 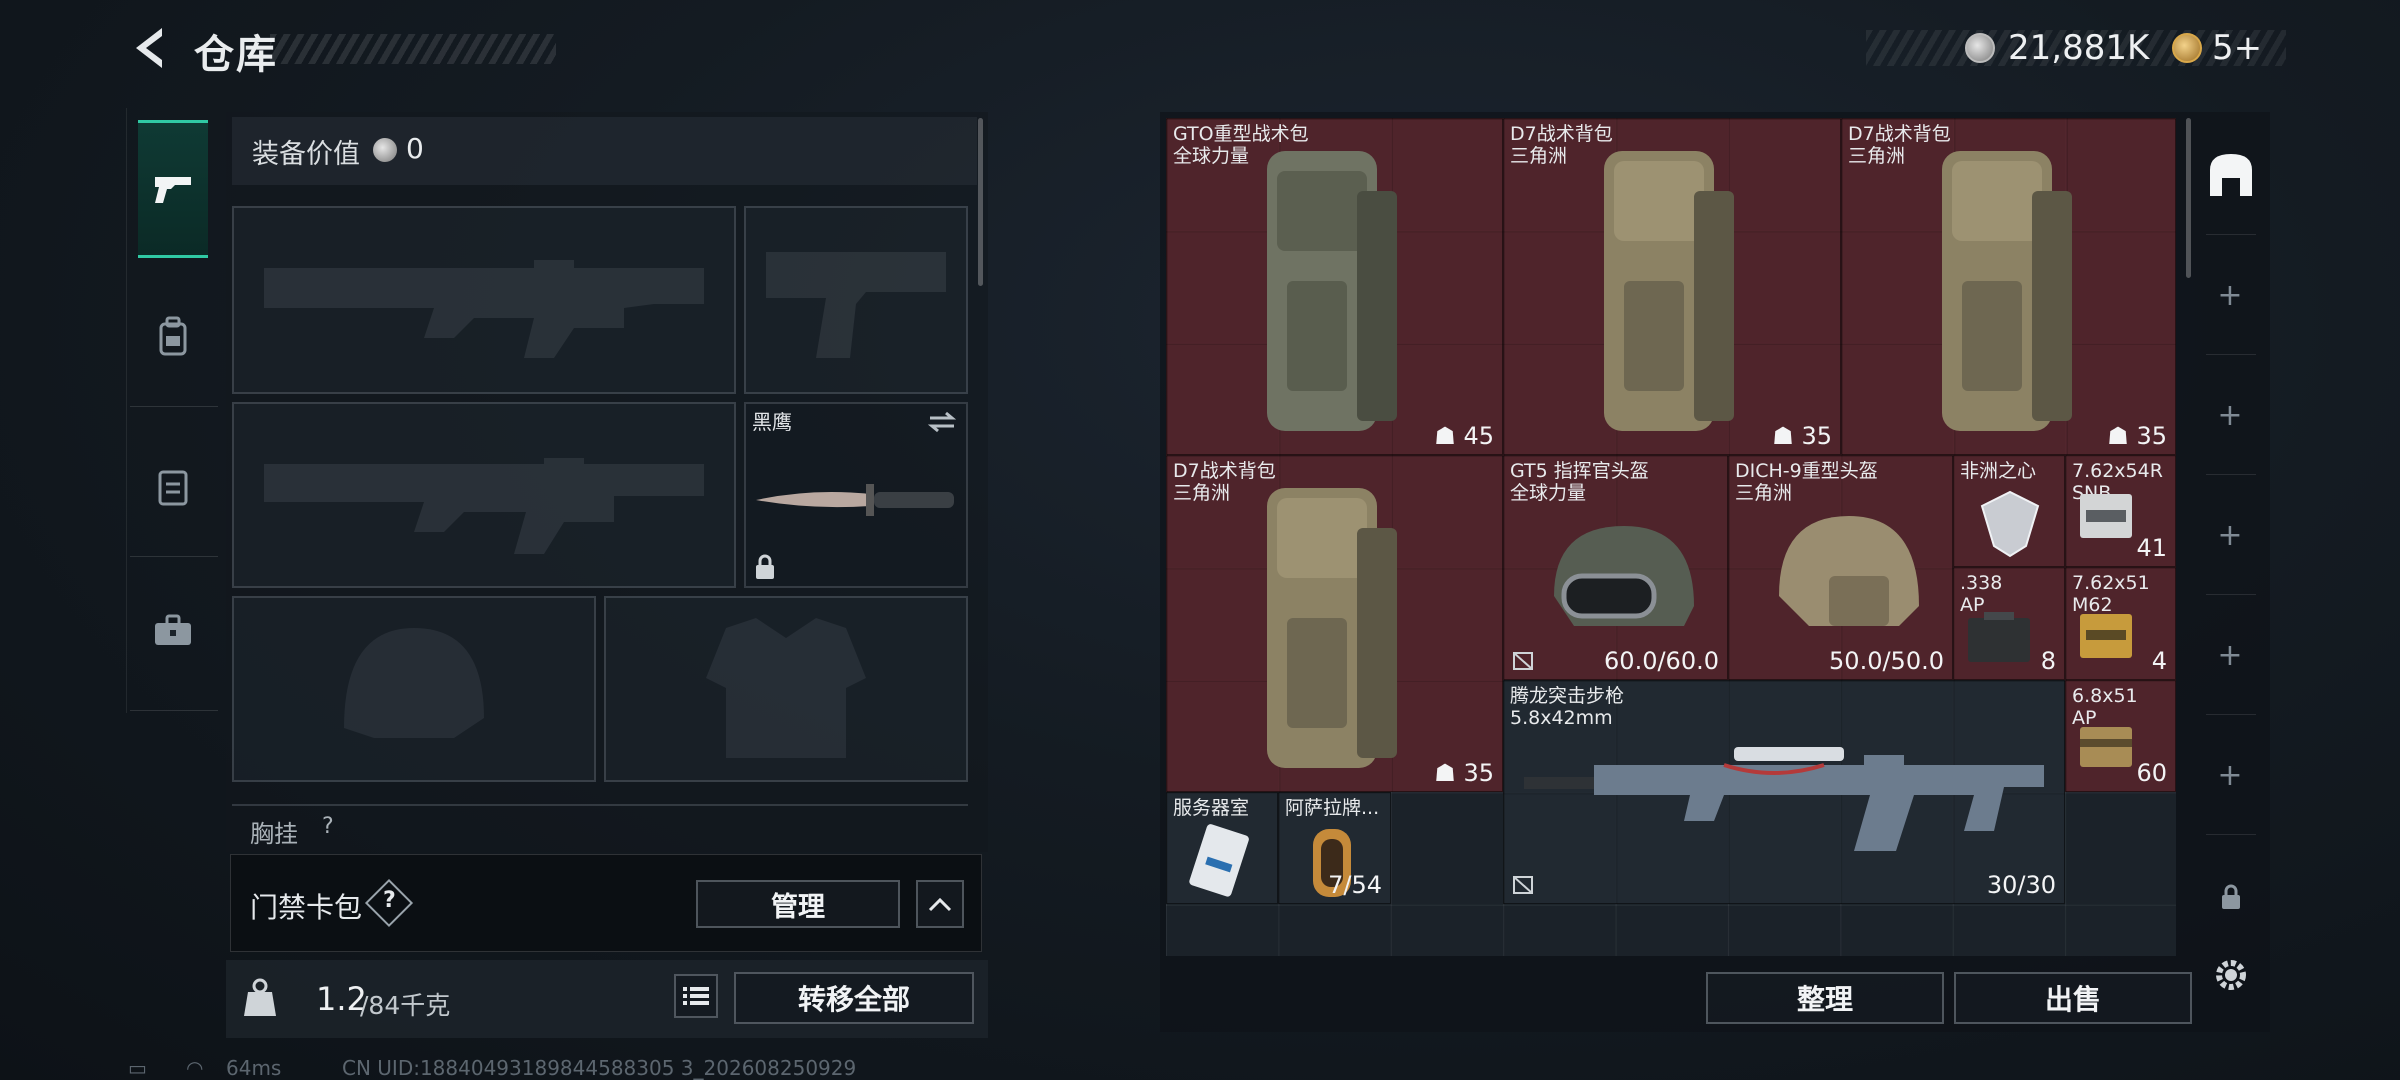 I want to click on tab-weapons, so click(x=173, y=189).